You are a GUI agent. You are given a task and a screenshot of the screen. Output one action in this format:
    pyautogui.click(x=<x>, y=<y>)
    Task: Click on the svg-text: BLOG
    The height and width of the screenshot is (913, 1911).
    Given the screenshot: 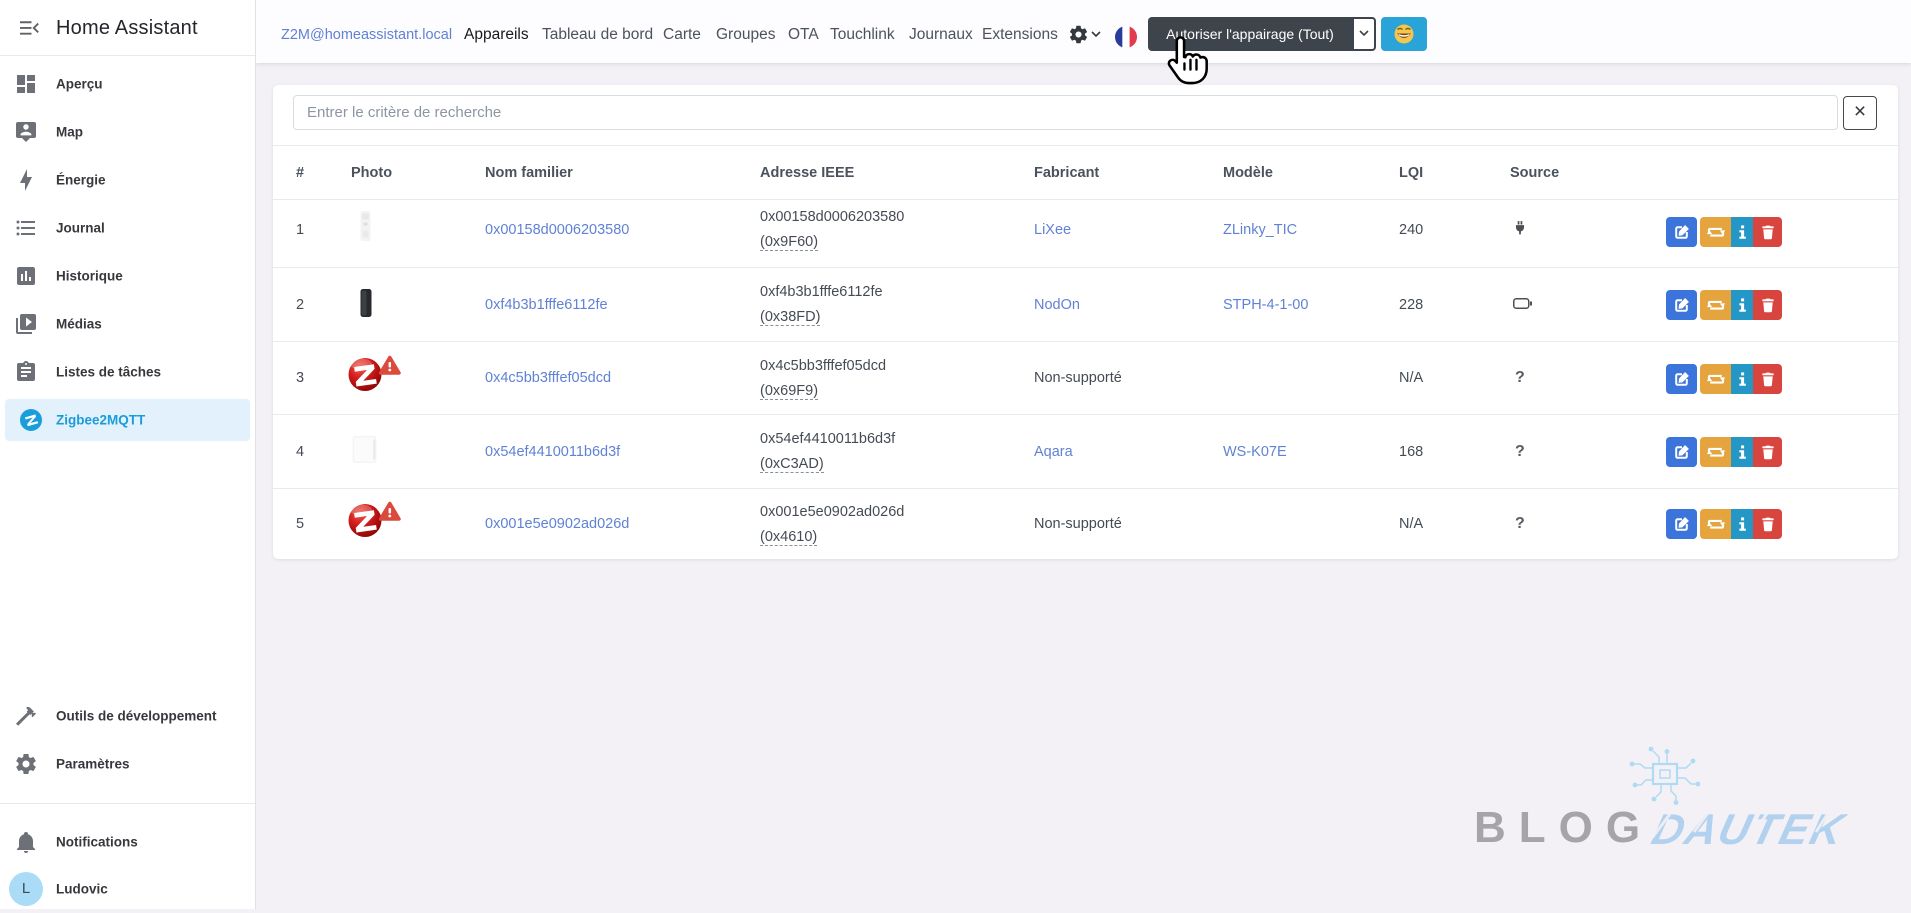 What is the action you would take?
    pyautogui.click(x=1563, y=827)
    